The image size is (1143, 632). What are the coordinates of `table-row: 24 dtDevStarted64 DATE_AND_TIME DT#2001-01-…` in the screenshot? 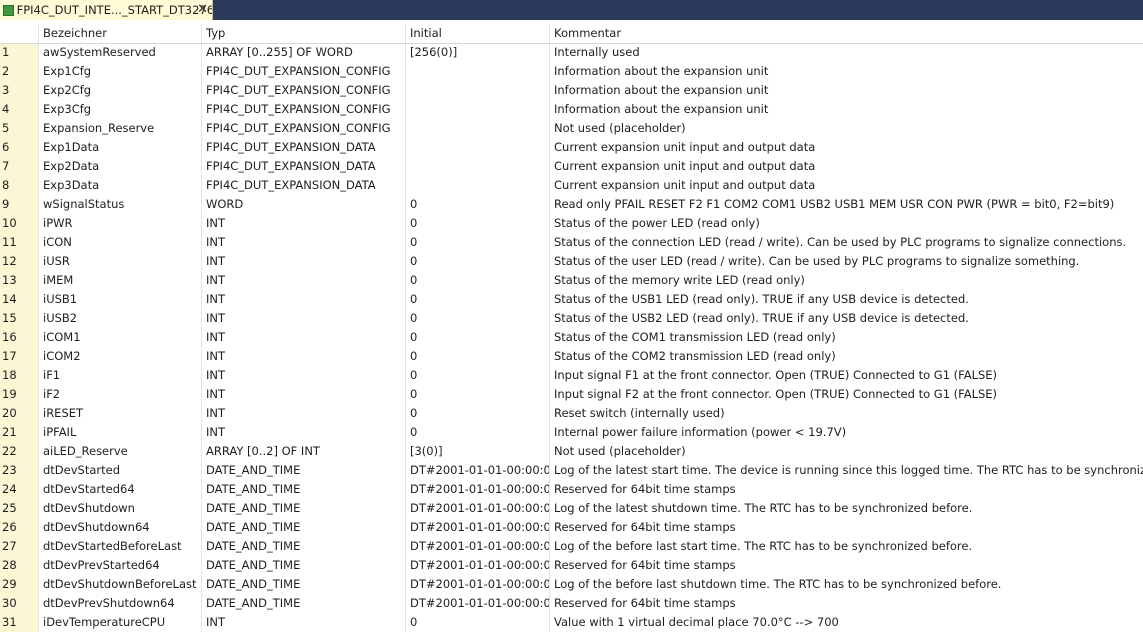 It's located at (571, 489).